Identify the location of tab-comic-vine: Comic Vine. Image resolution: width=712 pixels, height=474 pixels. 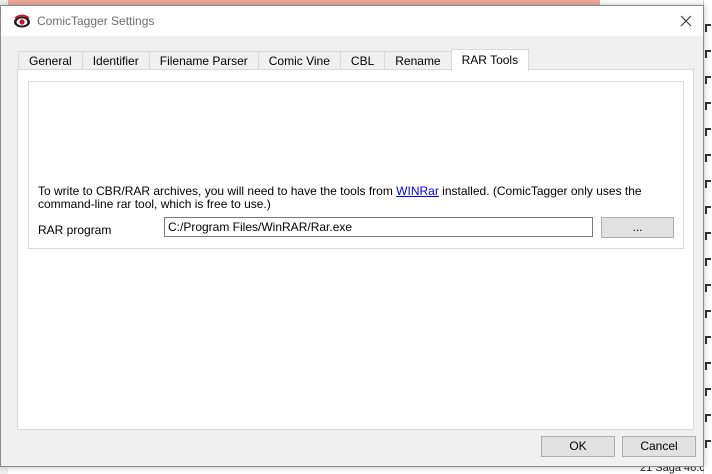
(299, 60).